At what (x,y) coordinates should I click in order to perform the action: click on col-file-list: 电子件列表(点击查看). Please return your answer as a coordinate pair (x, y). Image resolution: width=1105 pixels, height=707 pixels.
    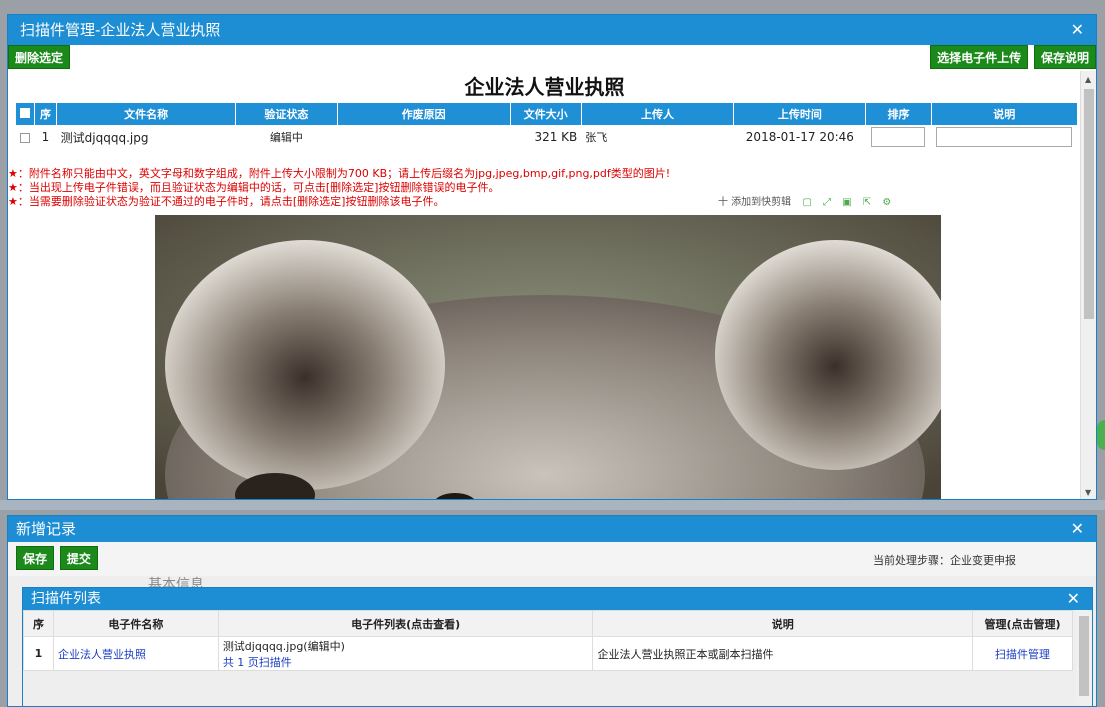
    Looking at the image, I should click on (405, 623).